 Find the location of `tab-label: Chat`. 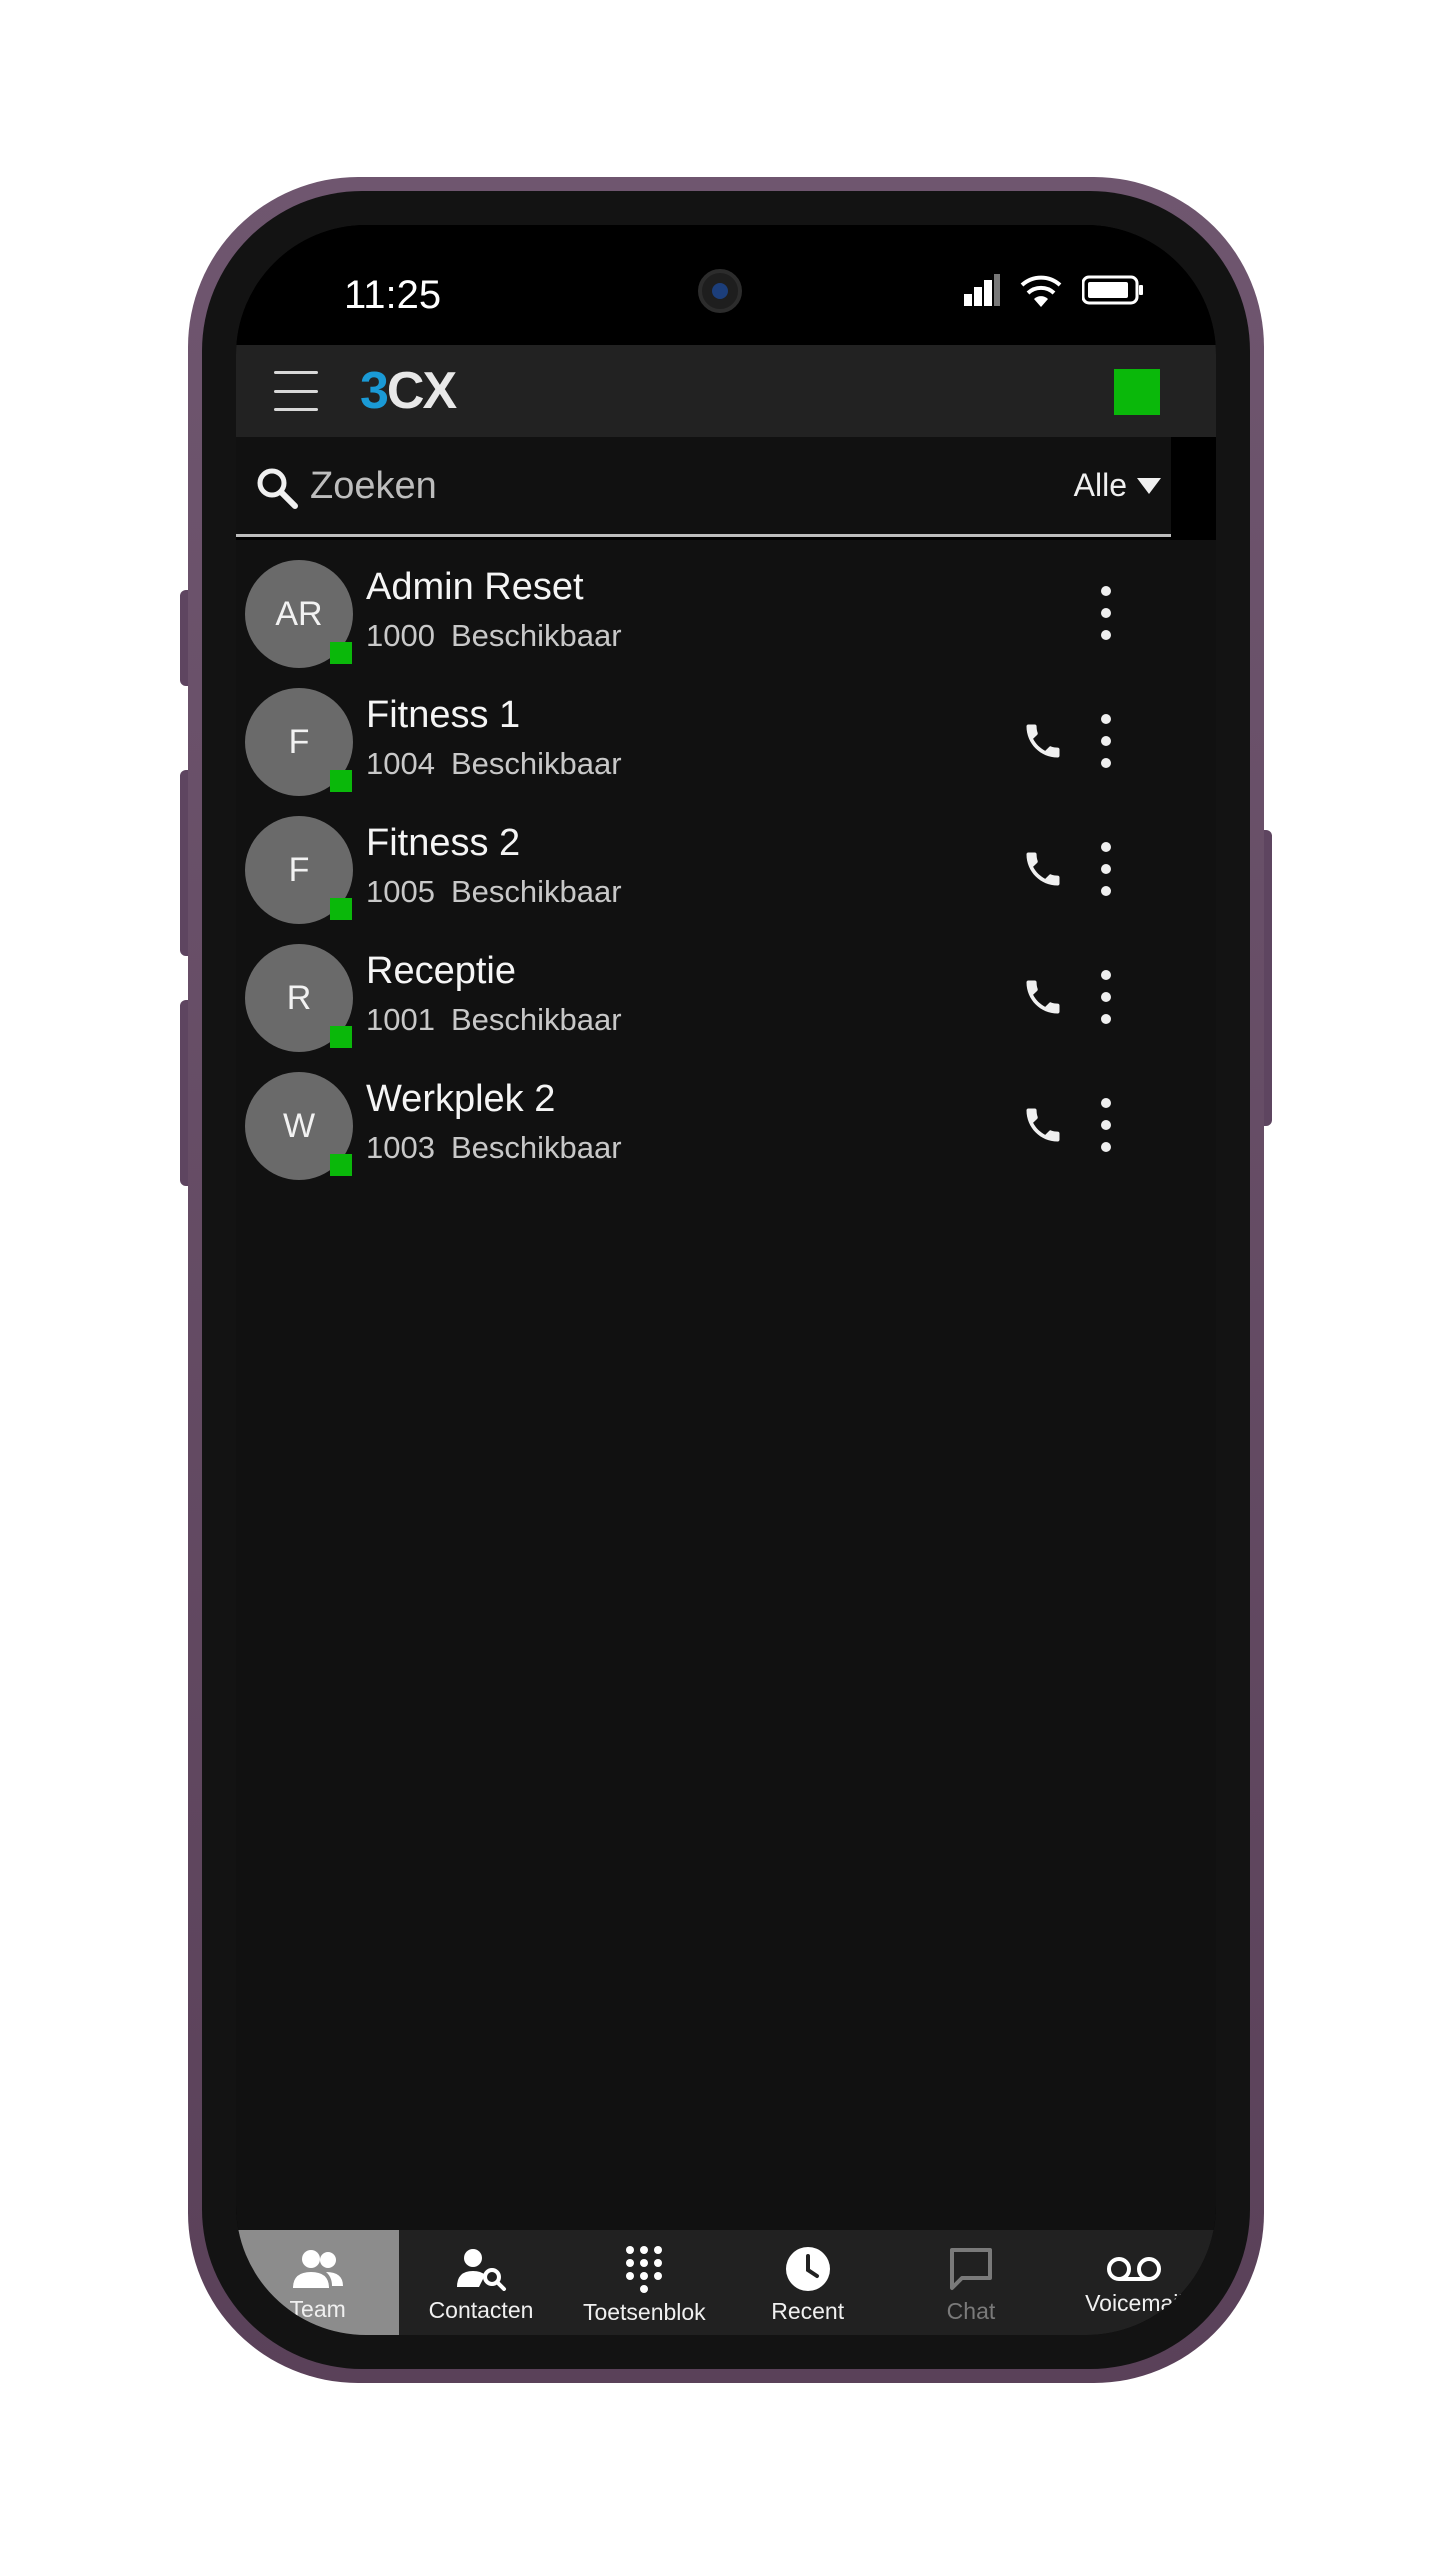

tab-label: Chat is located at coordinates (971, 2310).